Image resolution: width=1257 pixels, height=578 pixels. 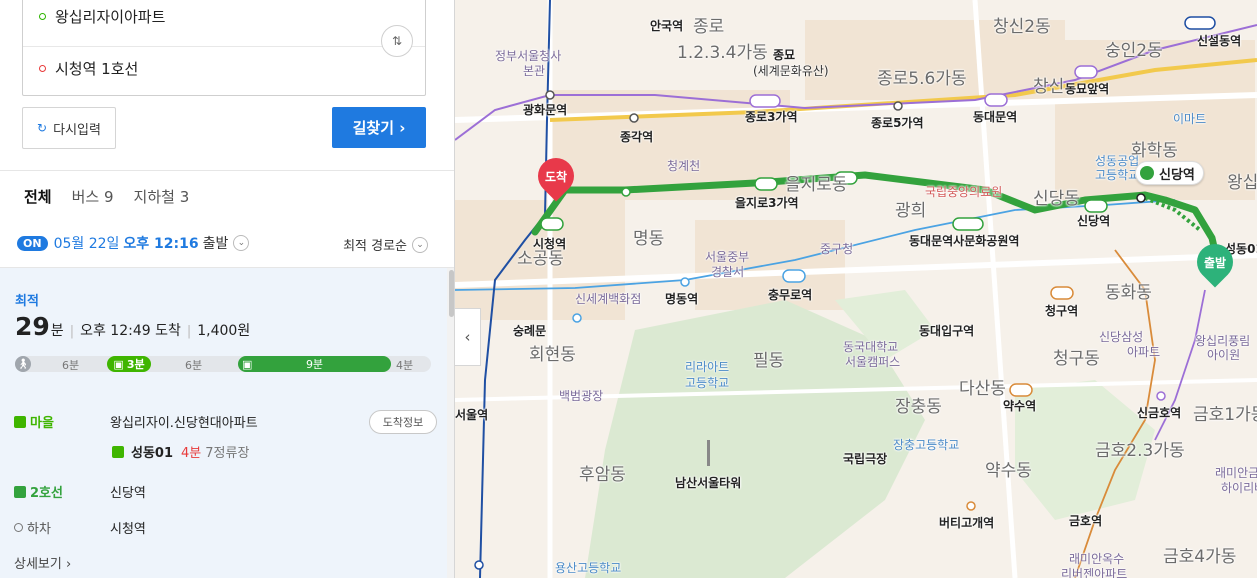 What do you see at coordinates (80, 527) in the screenshot?
I see `alight-leg-row: 하차 시청역` at bounding box center [80, 527].